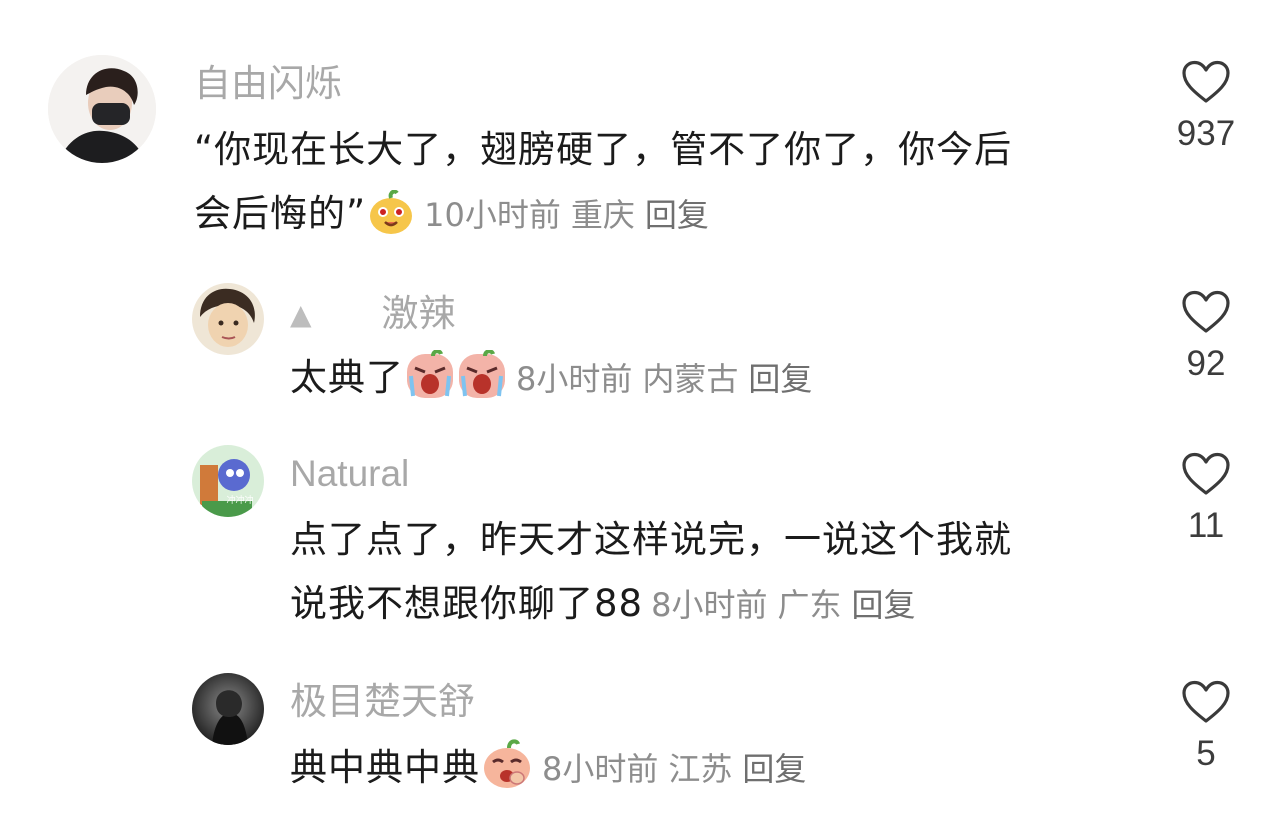 This screenshot has height=829, width=1284. Describe the element at coordinates (280, 213) in the screenshot. I see `comment-text-fragment: 会后悔的”` at that location.